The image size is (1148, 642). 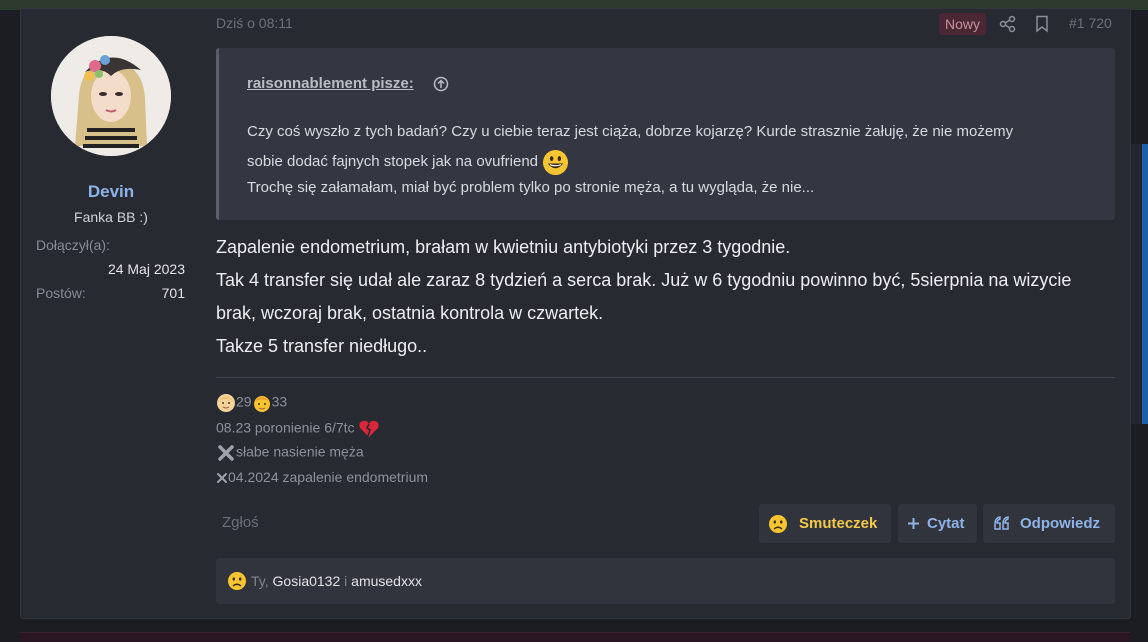 What do you see at coordinates (61, 293) in the screenshot?
I see `posts-label: Postów:` at bounding box center [61, 293].